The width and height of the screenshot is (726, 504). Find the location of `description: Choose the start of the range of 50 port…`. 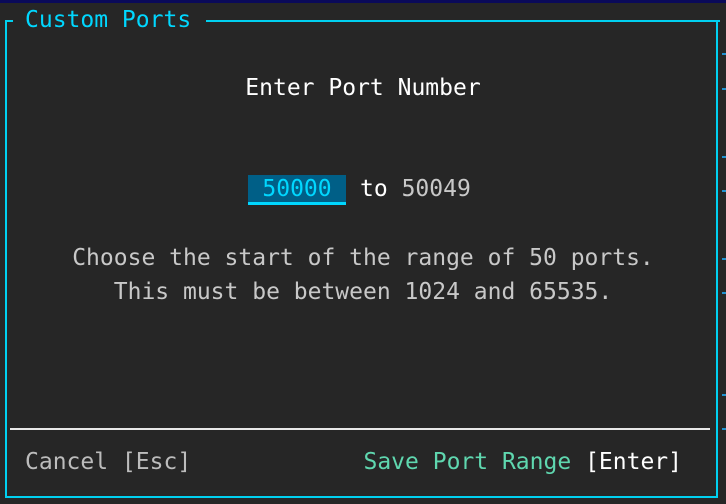

description: Choose the start of the range of 50 port… is located at coordinates (363, 275).